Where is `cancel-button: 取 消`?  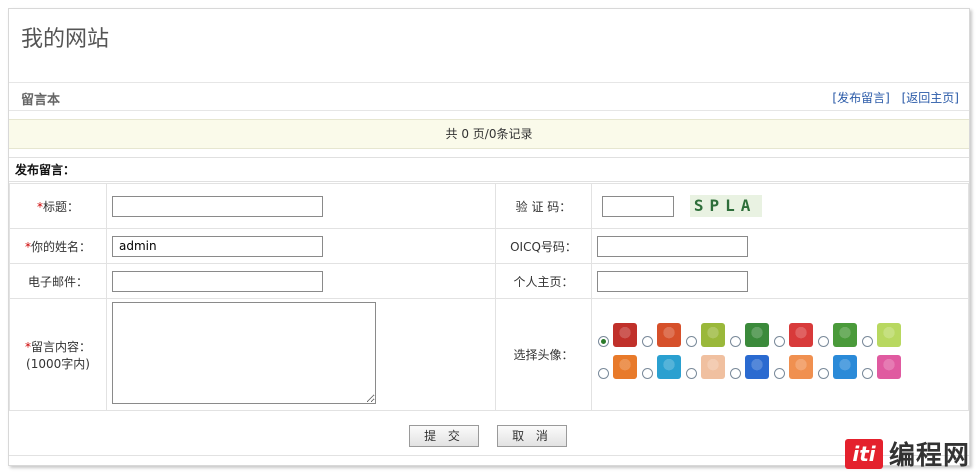
cancel-button: 取 消 is located at coordinates (532, 436).